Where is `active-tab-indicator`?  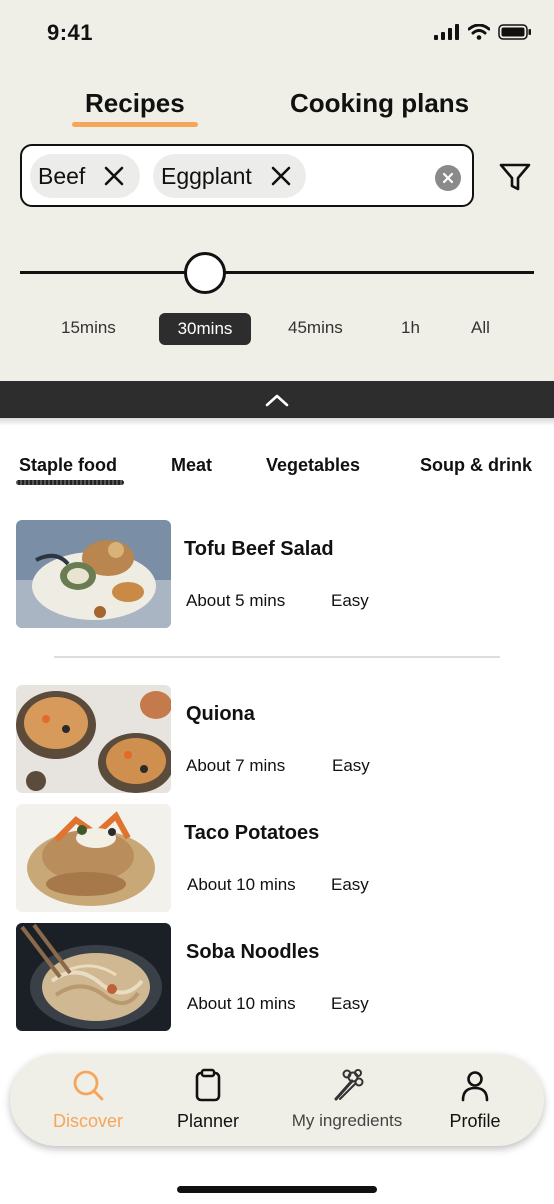
active-tab-indicator is located at coordinates (135, 124).